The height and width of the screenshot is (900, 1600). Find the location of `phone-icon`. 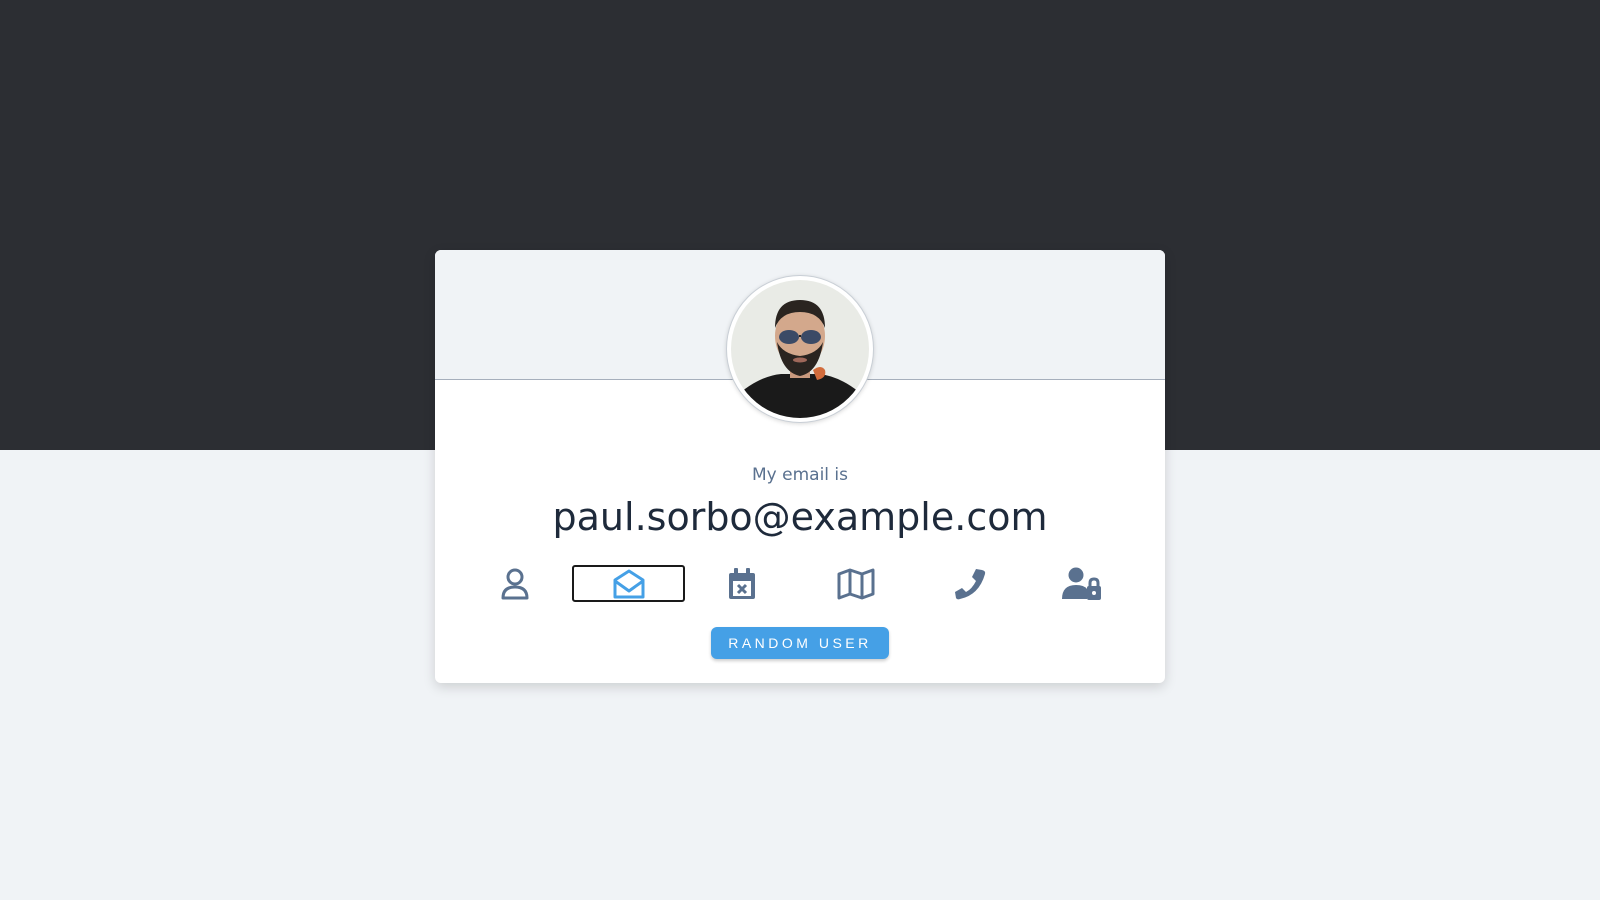

phone-icon is located at coordinates (969, 583).